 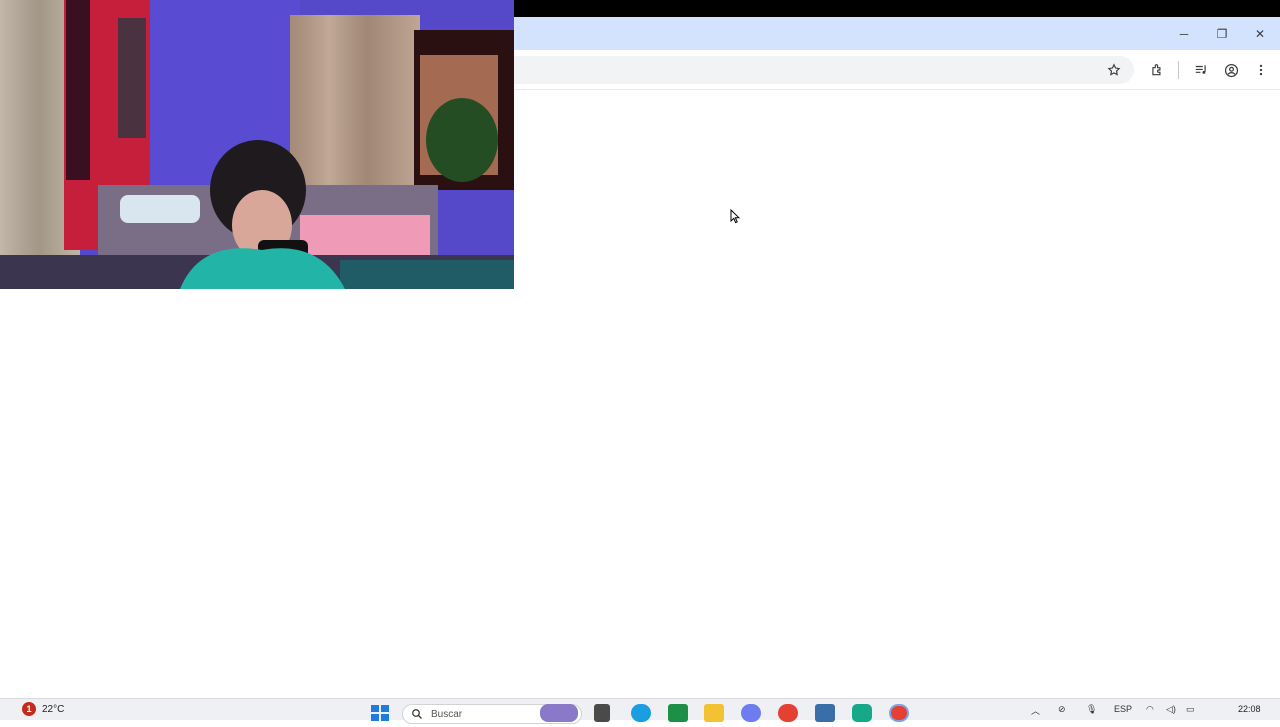 I want to click on copilot-button, so click(x=751, y=713).